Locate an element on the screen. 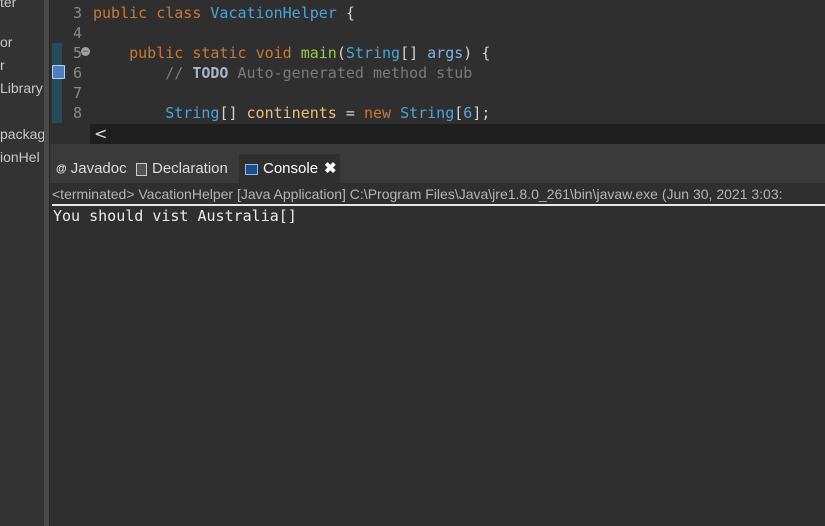 Image resolution: width=825 pixels, height=526 pixels. console-icon is located at coordinates (251, 169).